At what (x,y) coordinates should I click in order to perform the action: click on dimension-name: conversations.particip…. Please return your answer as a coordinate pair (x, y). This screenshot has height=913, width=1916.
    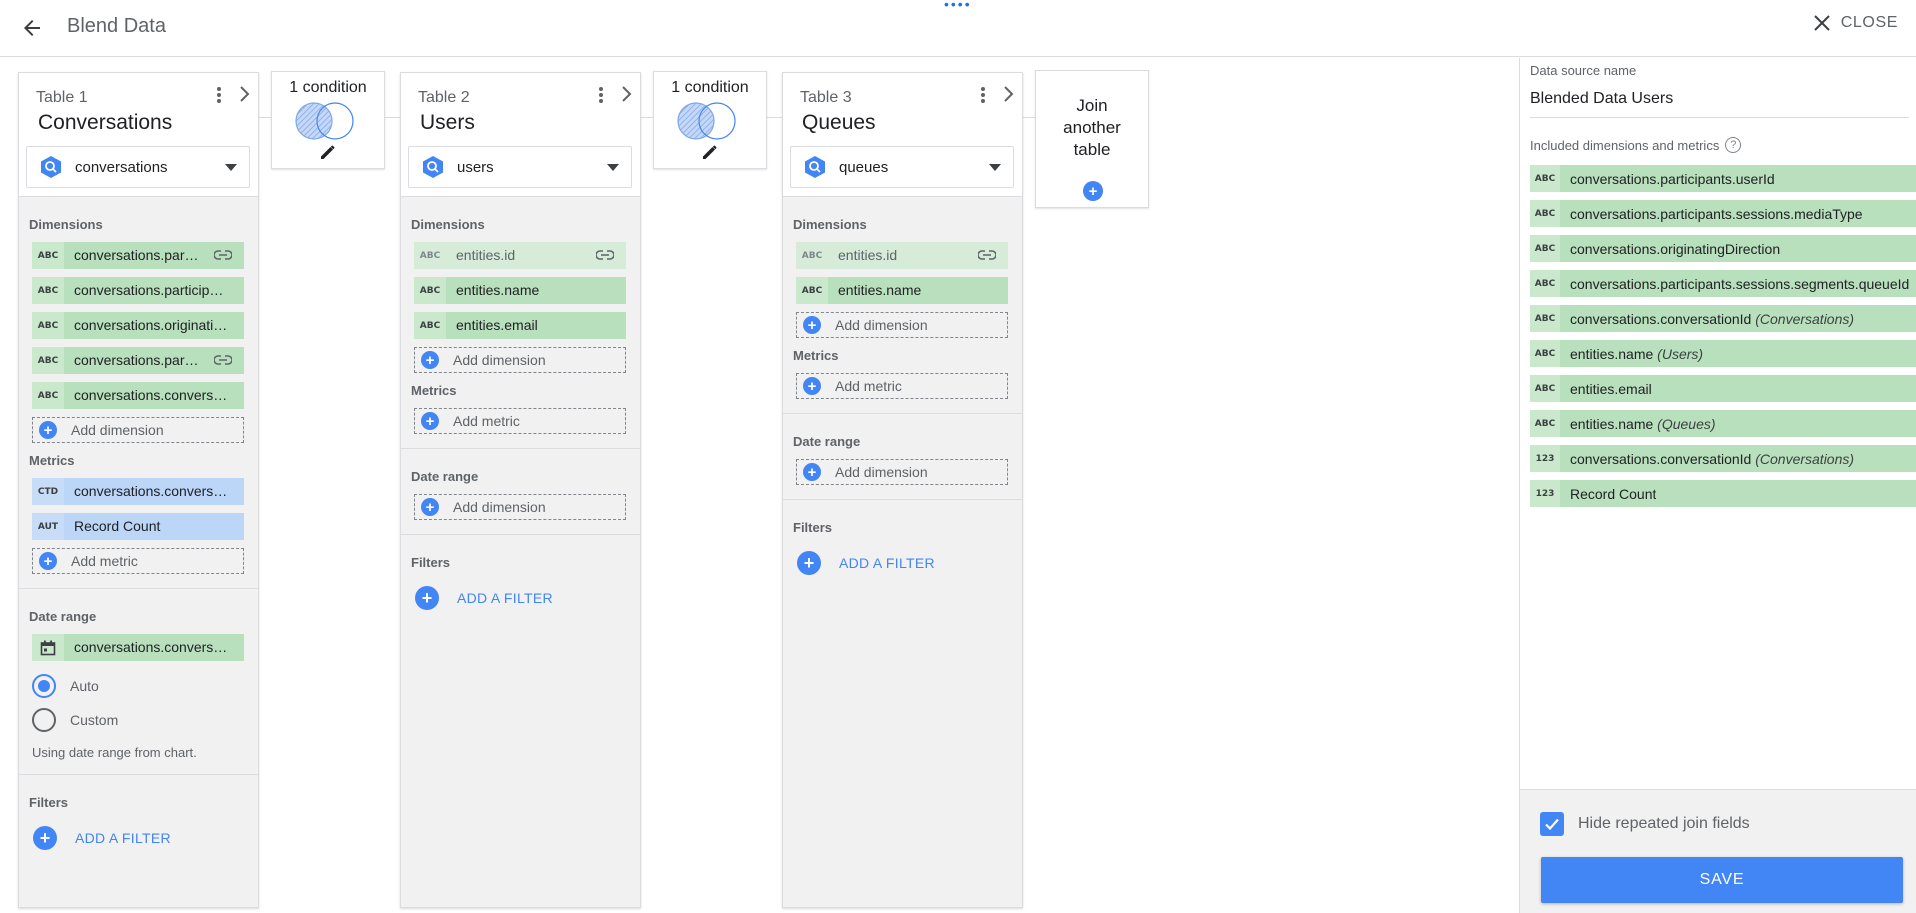
    Looking at the image, I should click on (154, 290).